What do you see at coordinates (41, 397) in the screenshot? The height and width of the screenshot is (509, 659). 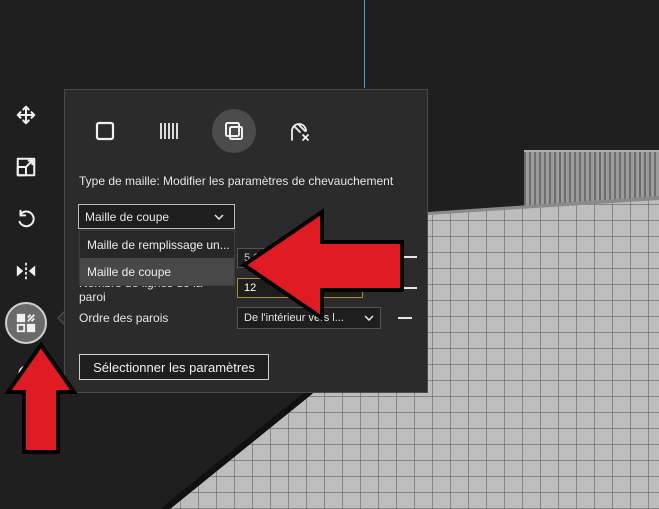 I see `annotation-arrow-up` at bounding box center [41, 397].